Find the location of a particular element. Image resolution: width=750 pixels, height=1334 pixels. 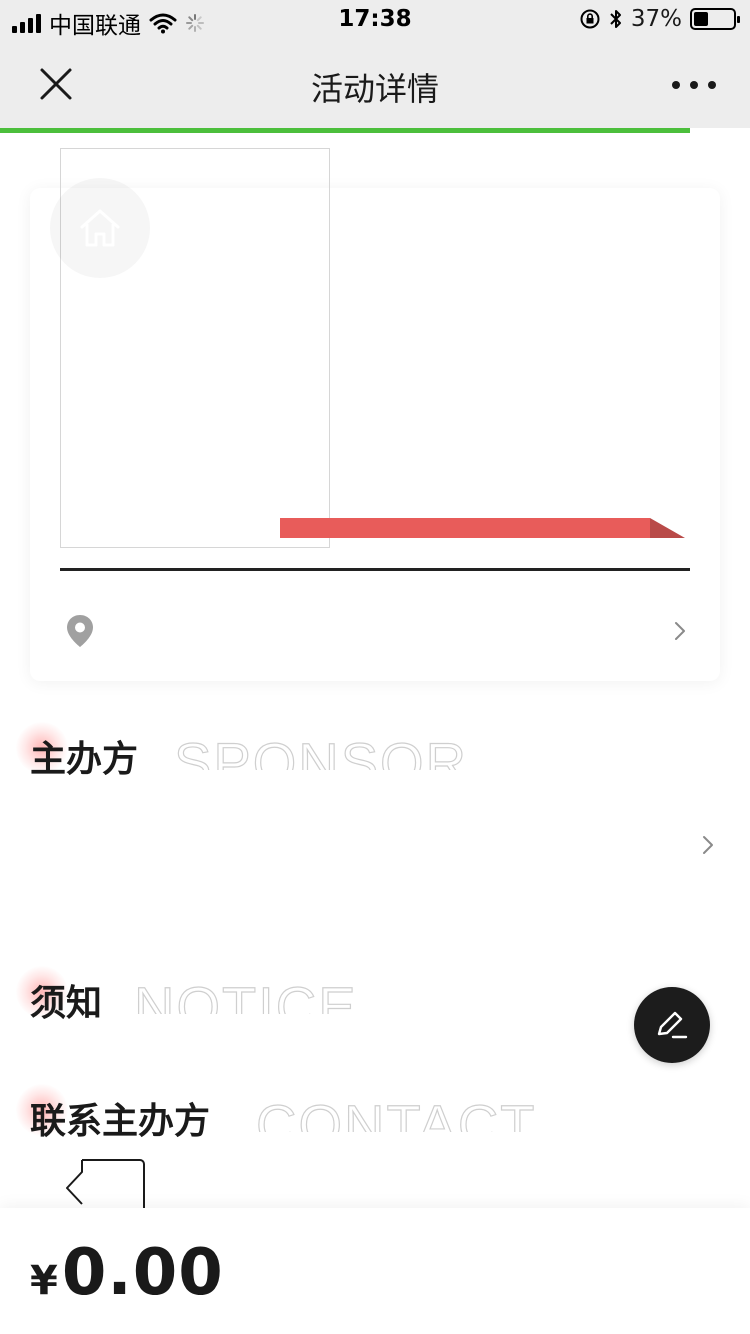

card-divider is located at coordinates (375, 569).